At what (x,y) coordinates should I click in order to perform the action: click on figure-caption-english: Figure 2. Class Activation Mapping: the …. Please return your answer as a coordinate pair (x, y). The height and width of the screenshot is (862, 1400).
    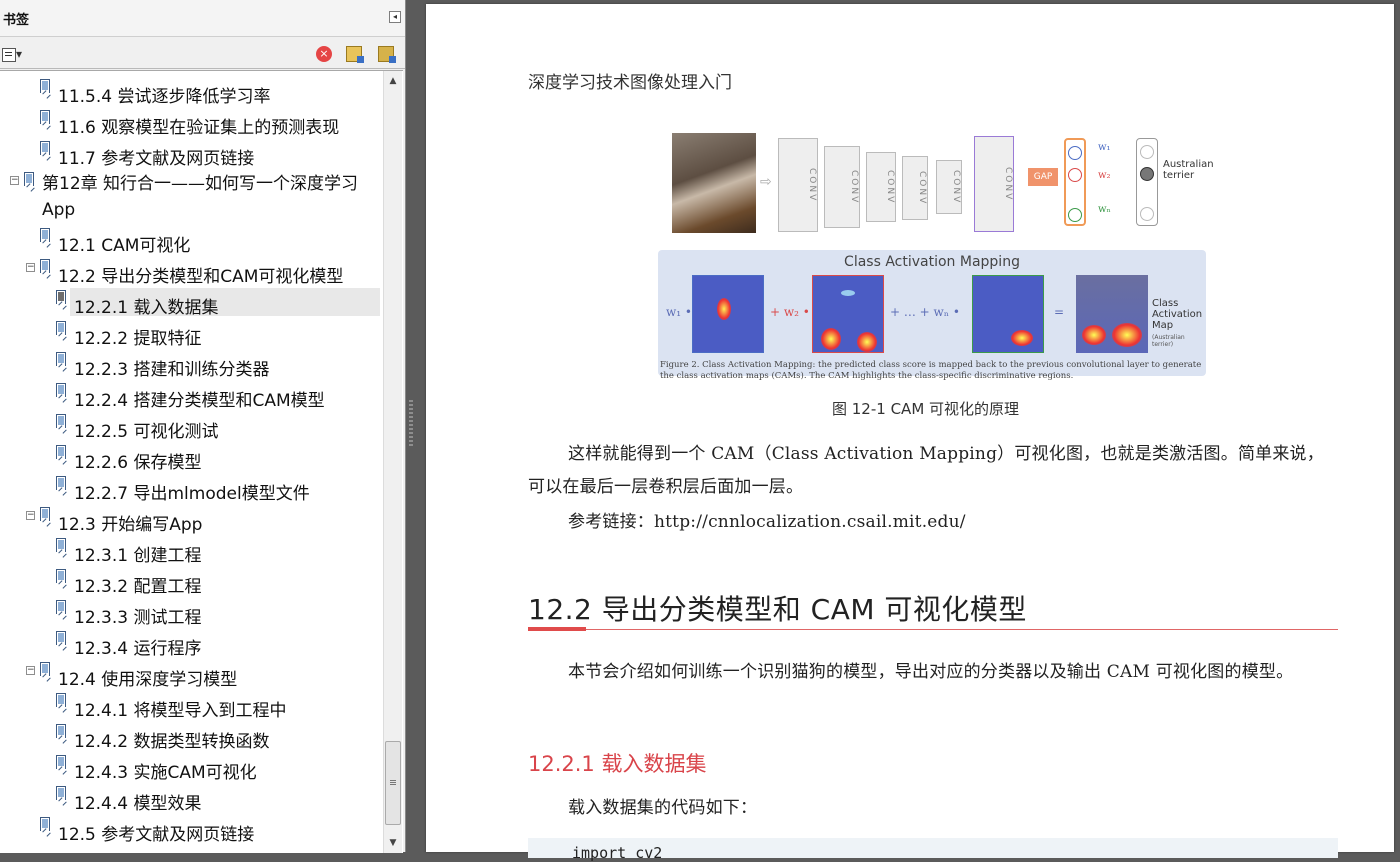
    Looking at the image, I should click on (931, 370).